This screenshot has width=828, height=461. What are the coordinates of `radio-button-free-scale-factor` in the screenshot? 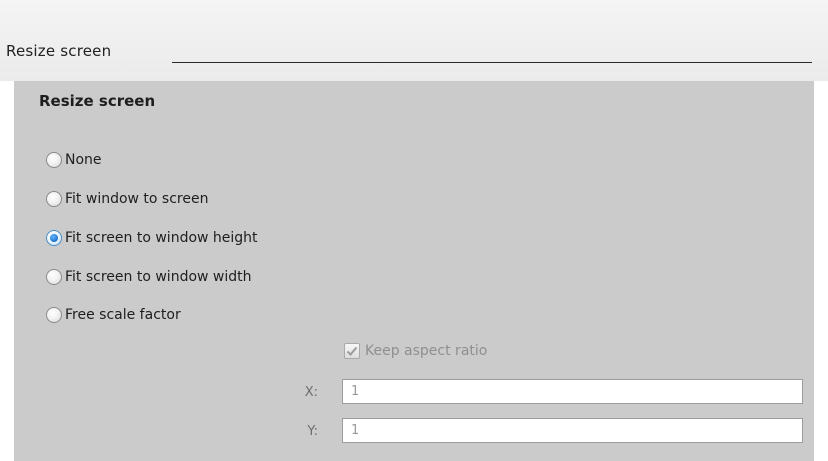 It's located at (54, 315).